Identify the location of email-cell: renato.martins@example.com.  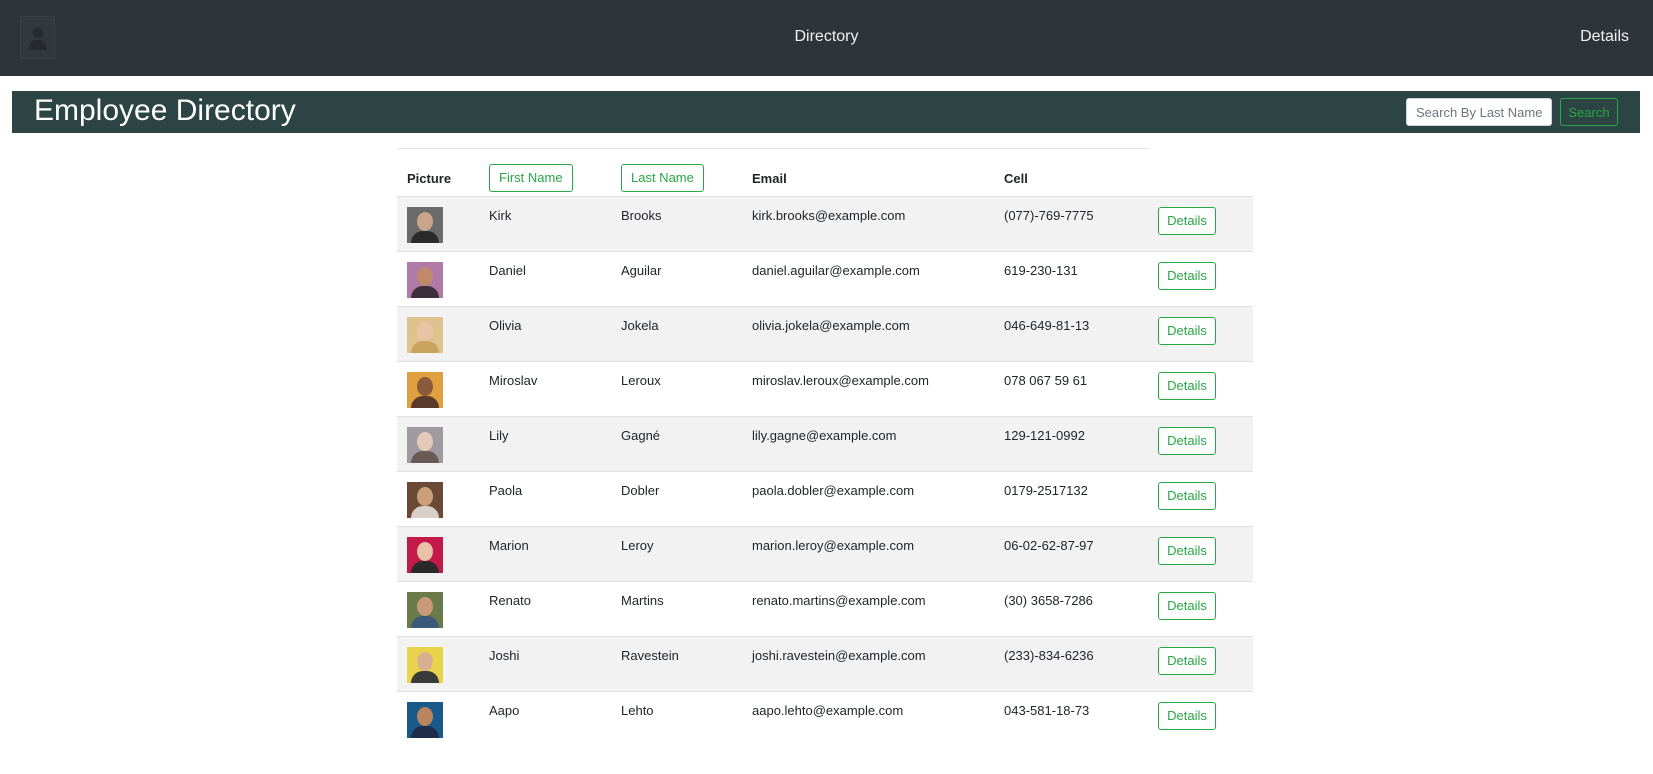
(868, 609).